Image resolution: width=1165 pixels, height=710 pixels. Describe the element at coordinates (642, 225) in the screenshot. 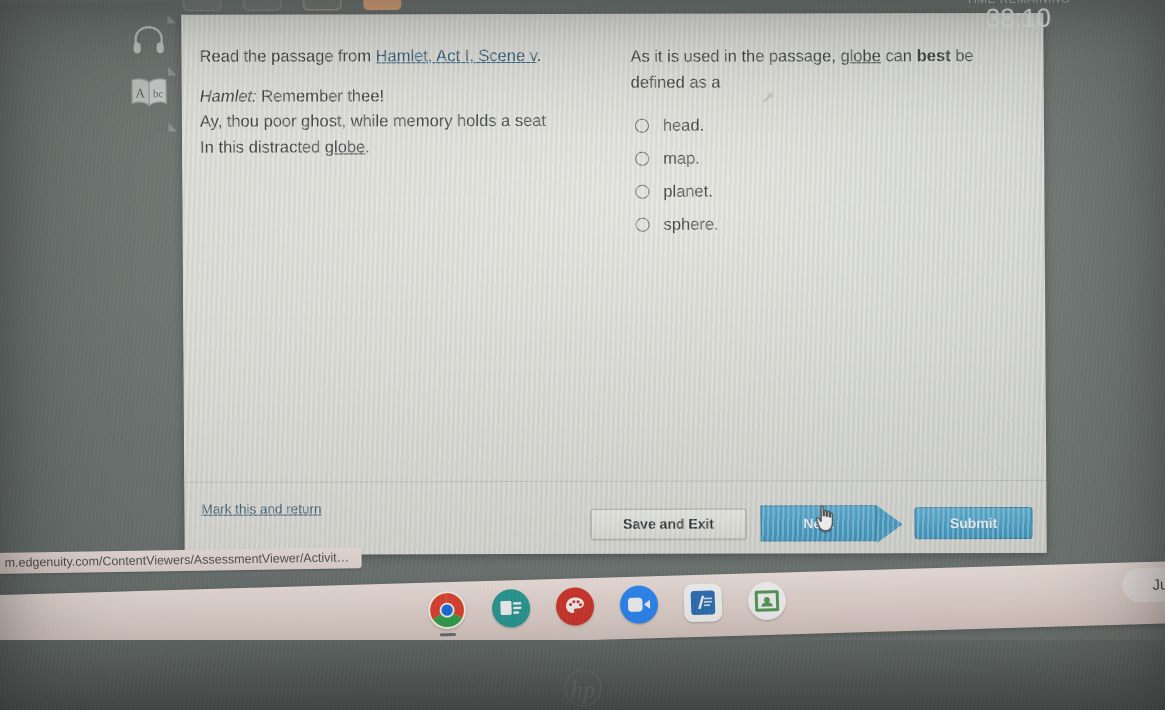

I see `radio-sphere` at that location.